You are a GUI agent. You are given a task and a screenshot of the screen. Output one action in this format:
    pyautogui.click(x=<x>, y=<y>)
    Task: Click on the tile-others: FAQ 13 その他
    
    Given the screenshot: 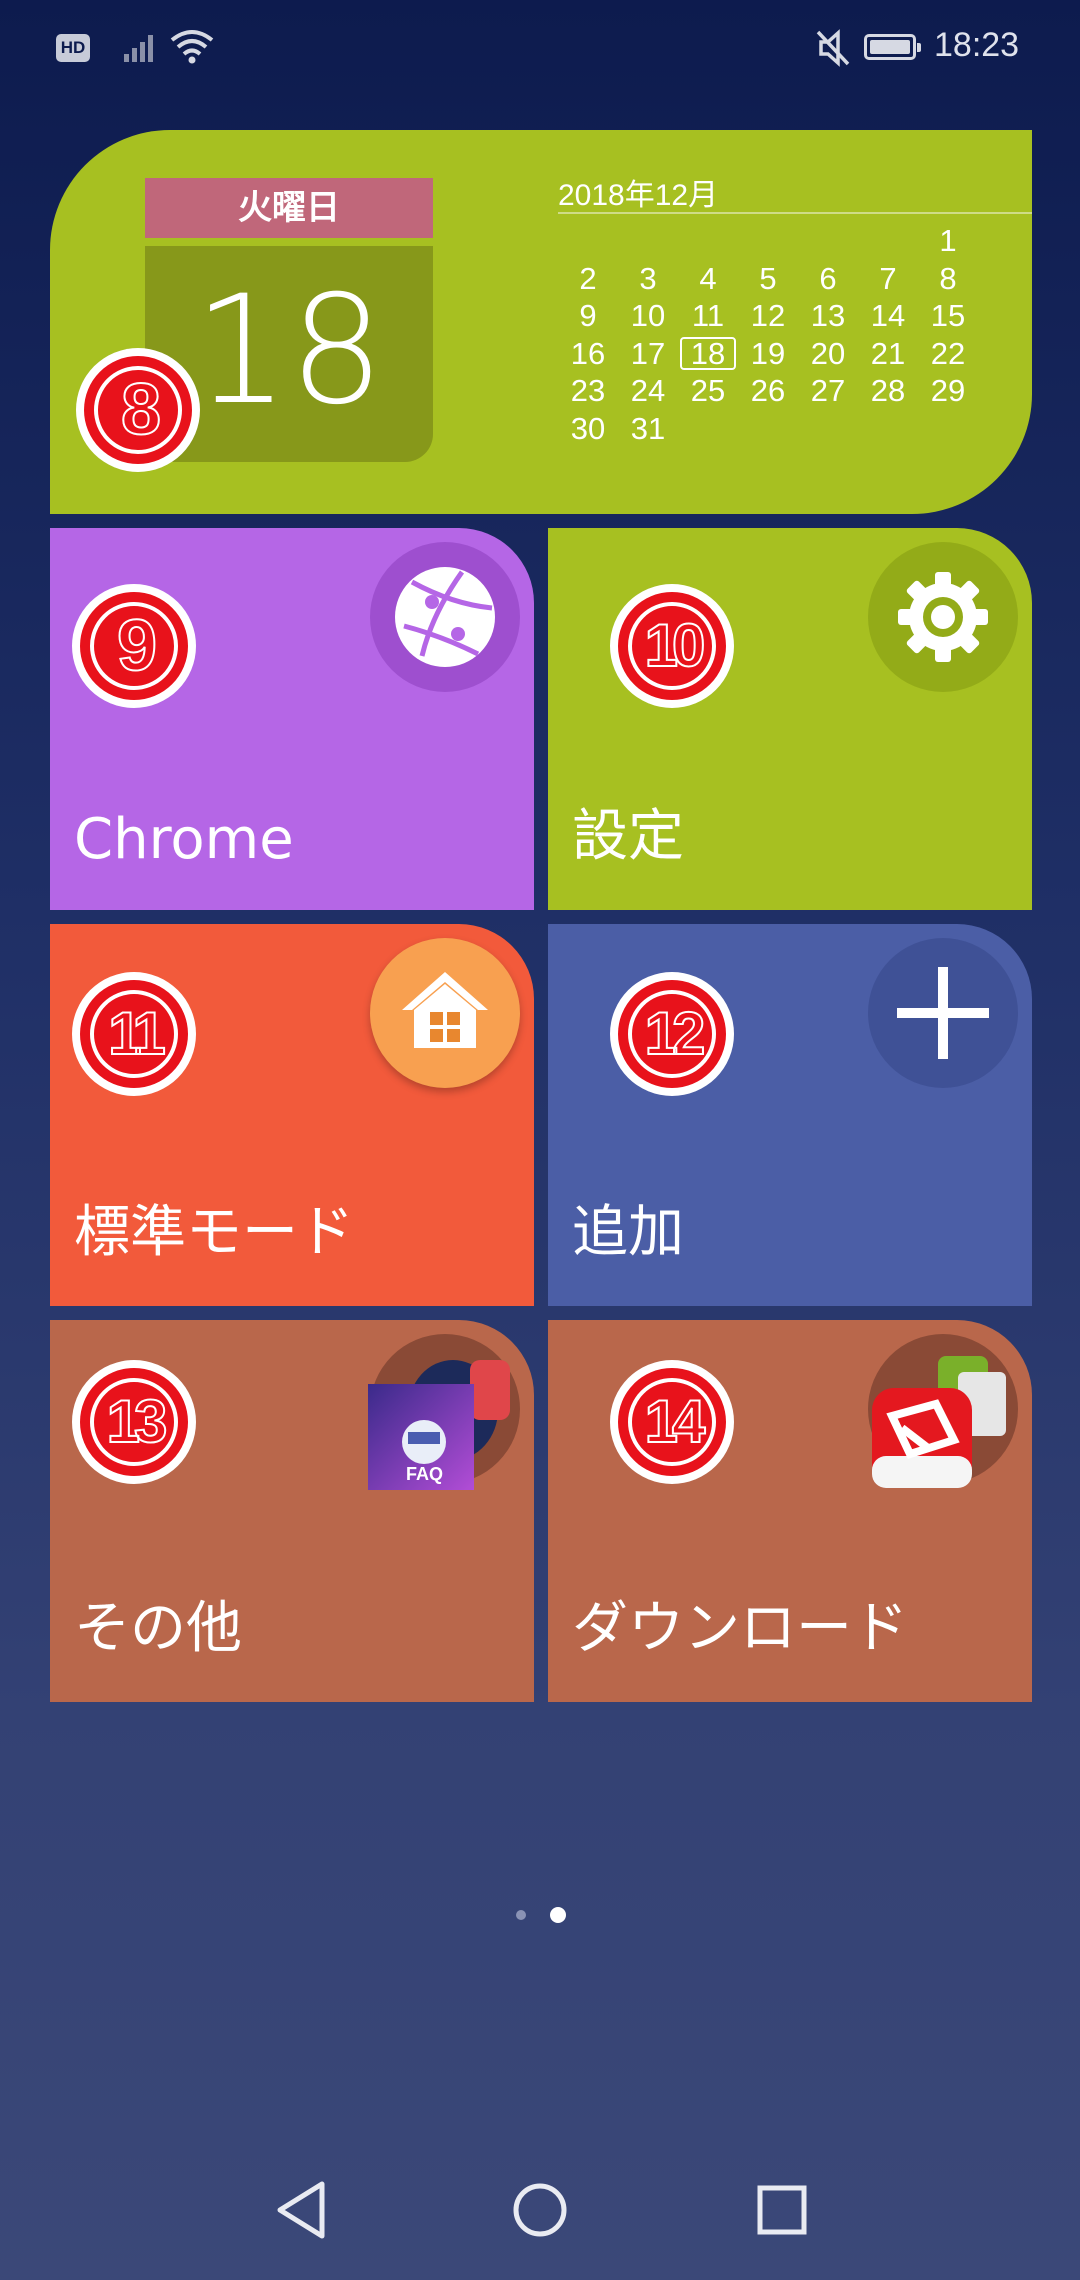 What is the action you would take?
    pyautogui.click(x=292, y=1511)
    